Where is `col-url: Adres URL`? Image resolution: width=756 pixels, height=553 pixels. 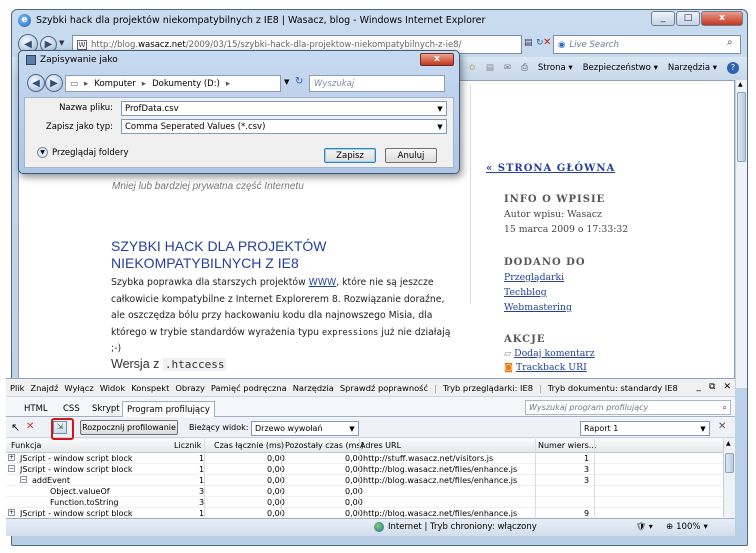
col-url: Adres URL is located at coordinates (380, 445).